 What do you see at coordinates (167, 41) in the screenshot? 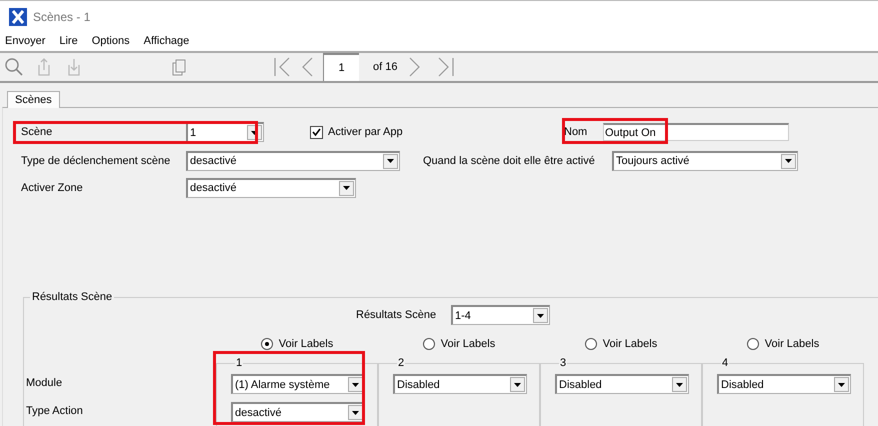
I see `menu-item: Affichage` at bounding box center [167, 41].